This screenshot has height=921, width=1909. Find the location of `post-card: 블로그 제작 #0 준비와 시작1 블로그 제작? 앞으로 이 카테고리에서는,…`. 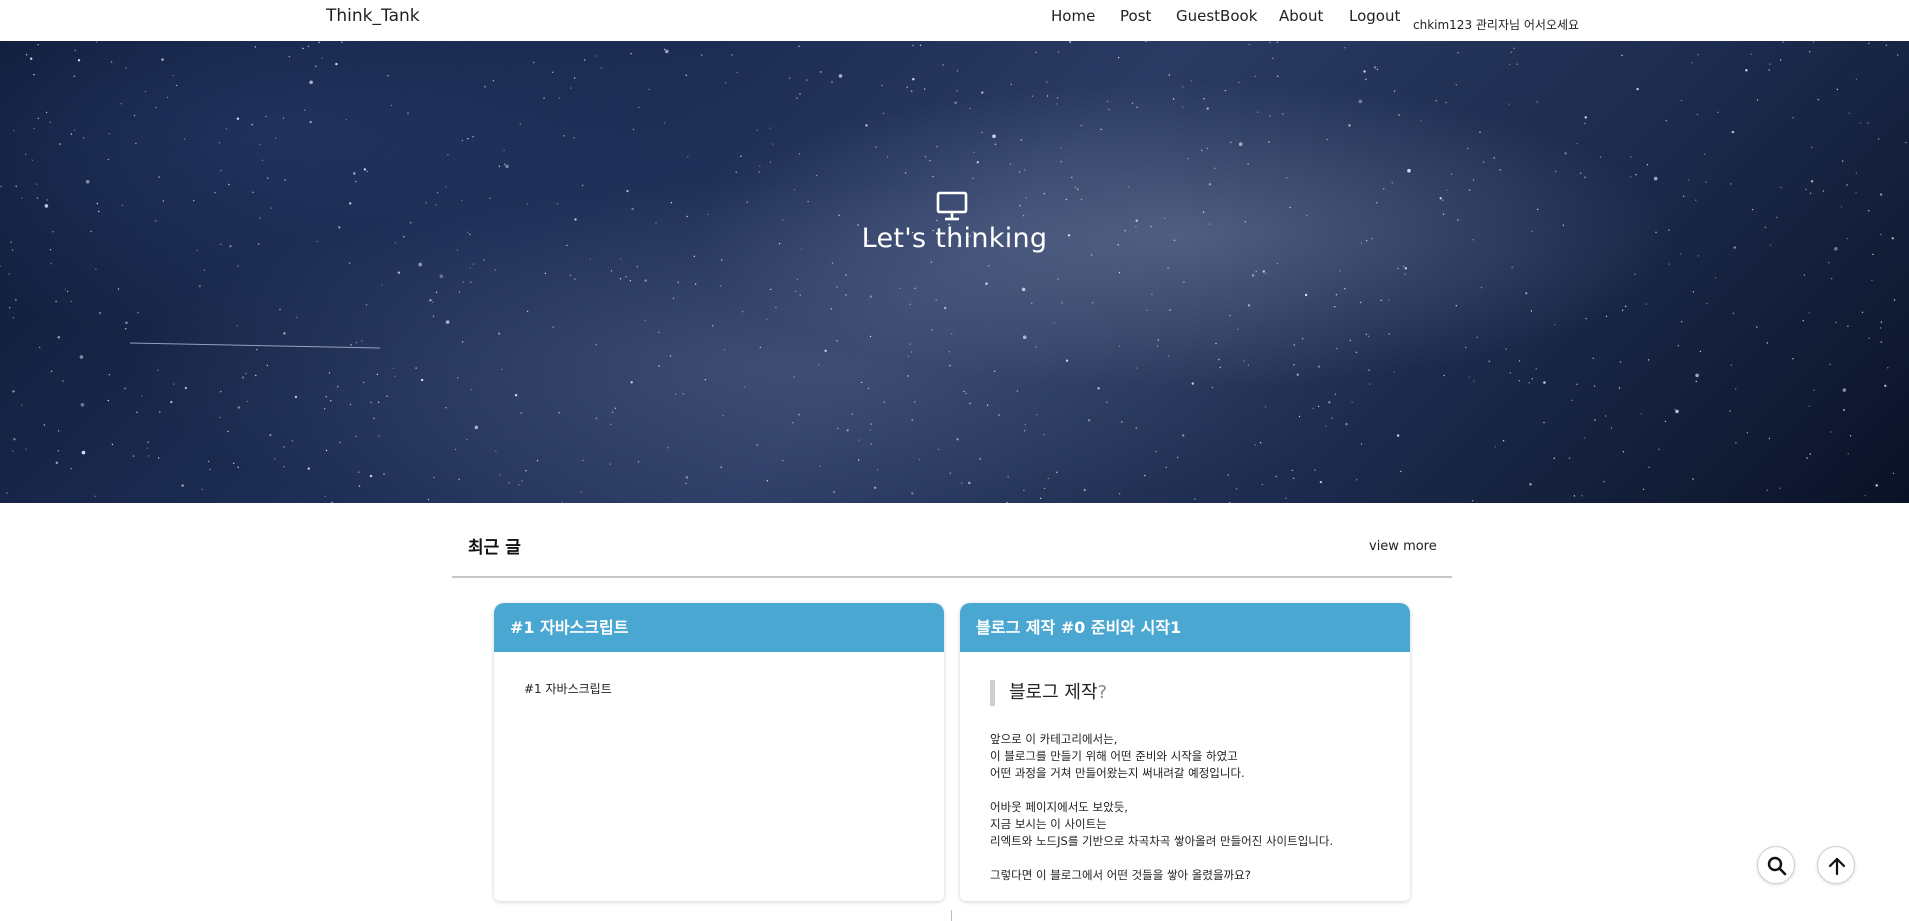

post-card: 블로그 제작 #0 준비와 시작1 블로그 제작? 앞으로 이 카테고리에서는,… is located at coordinates (1185, 752).